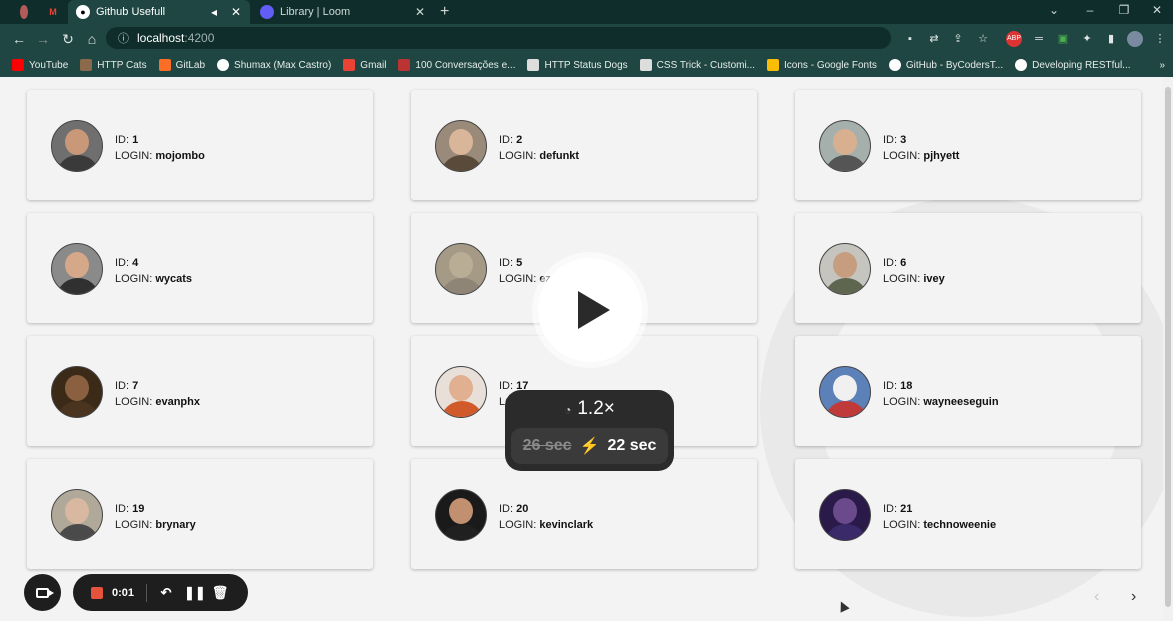  Describe the element at coordinates (123, 38) in the screenshot. I see `info-icon: ⓘ` at that location.